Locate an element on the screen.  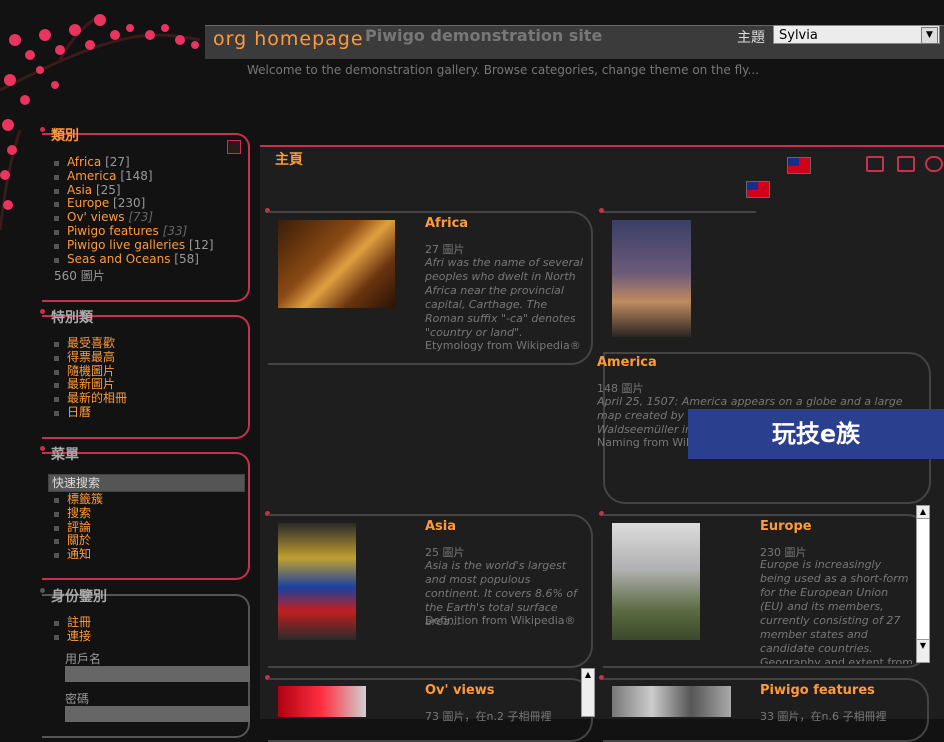
identification-title: 身份鑒別 is located at coordinates (79, 597).